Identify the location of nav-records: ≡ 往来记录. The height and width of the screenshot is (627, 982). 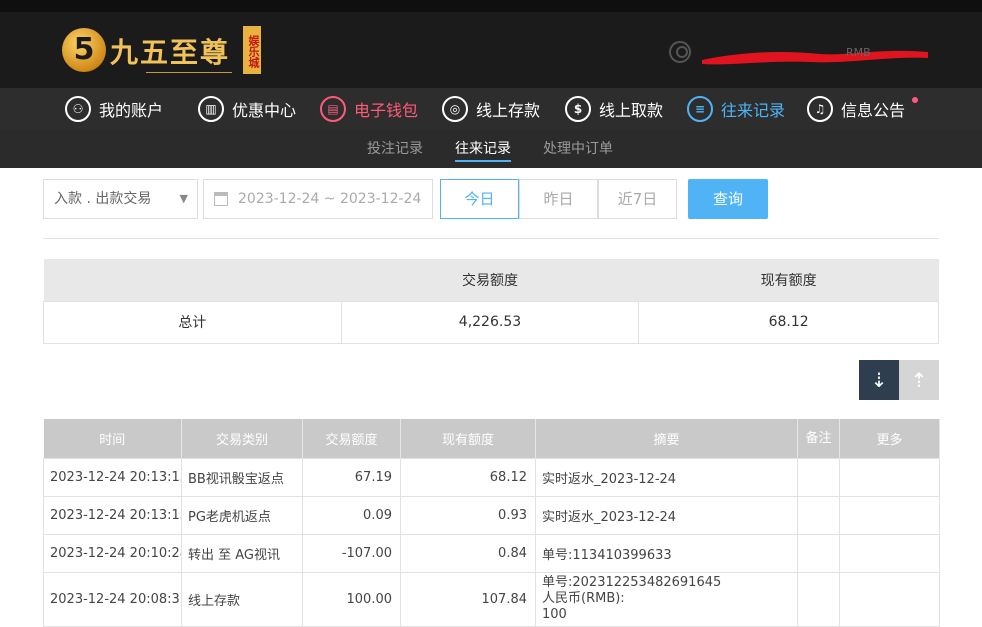
(736, 109).